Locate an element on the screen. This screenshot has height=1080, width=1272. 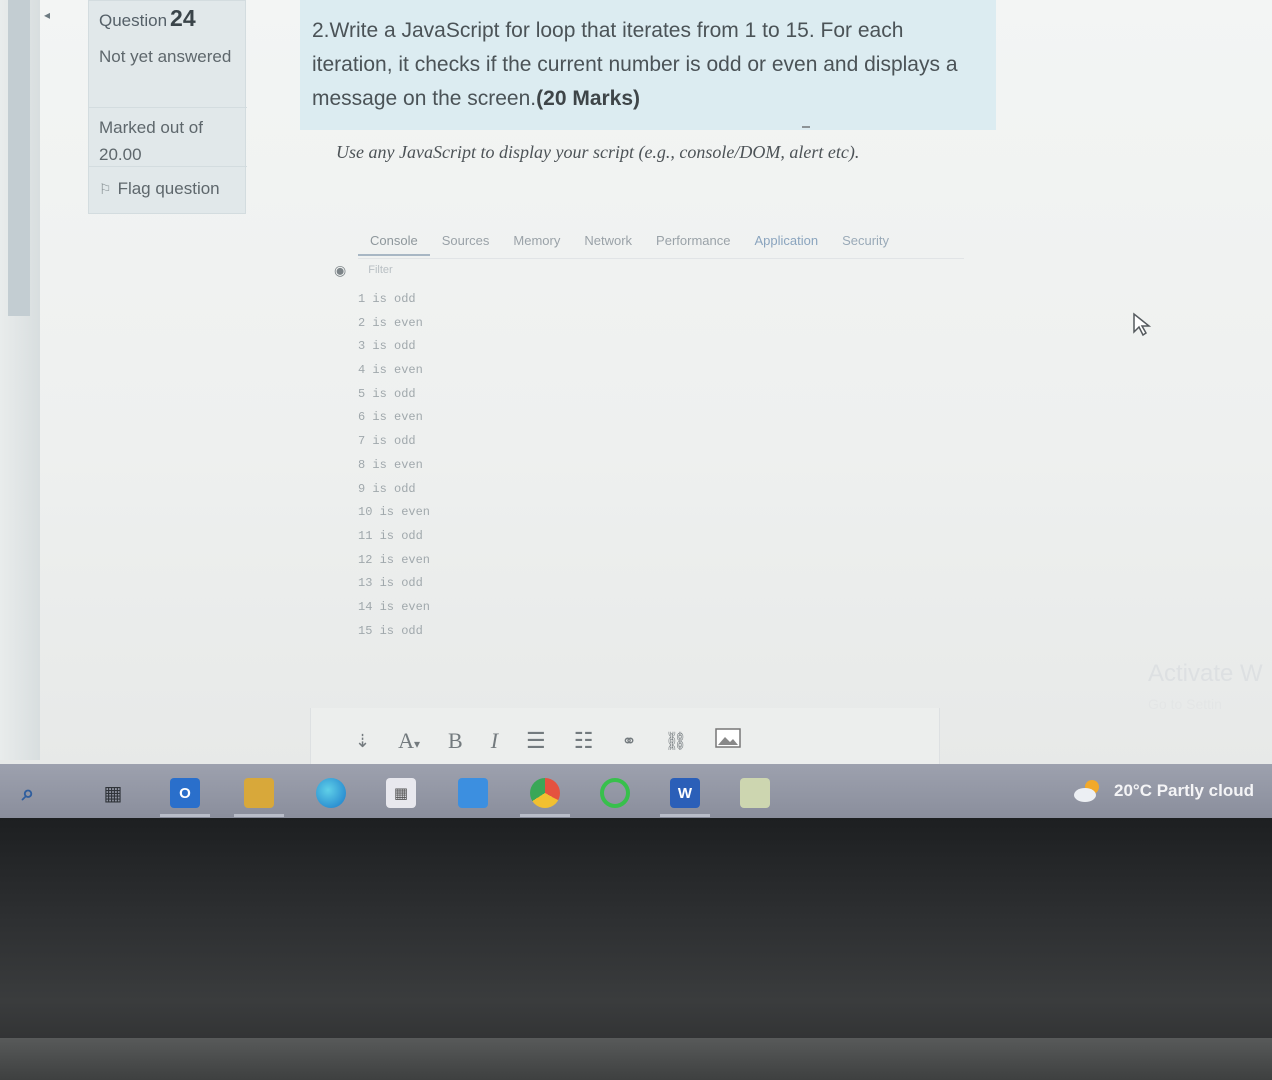
console-line: 1 is odd is located at coordinates (387, 299).